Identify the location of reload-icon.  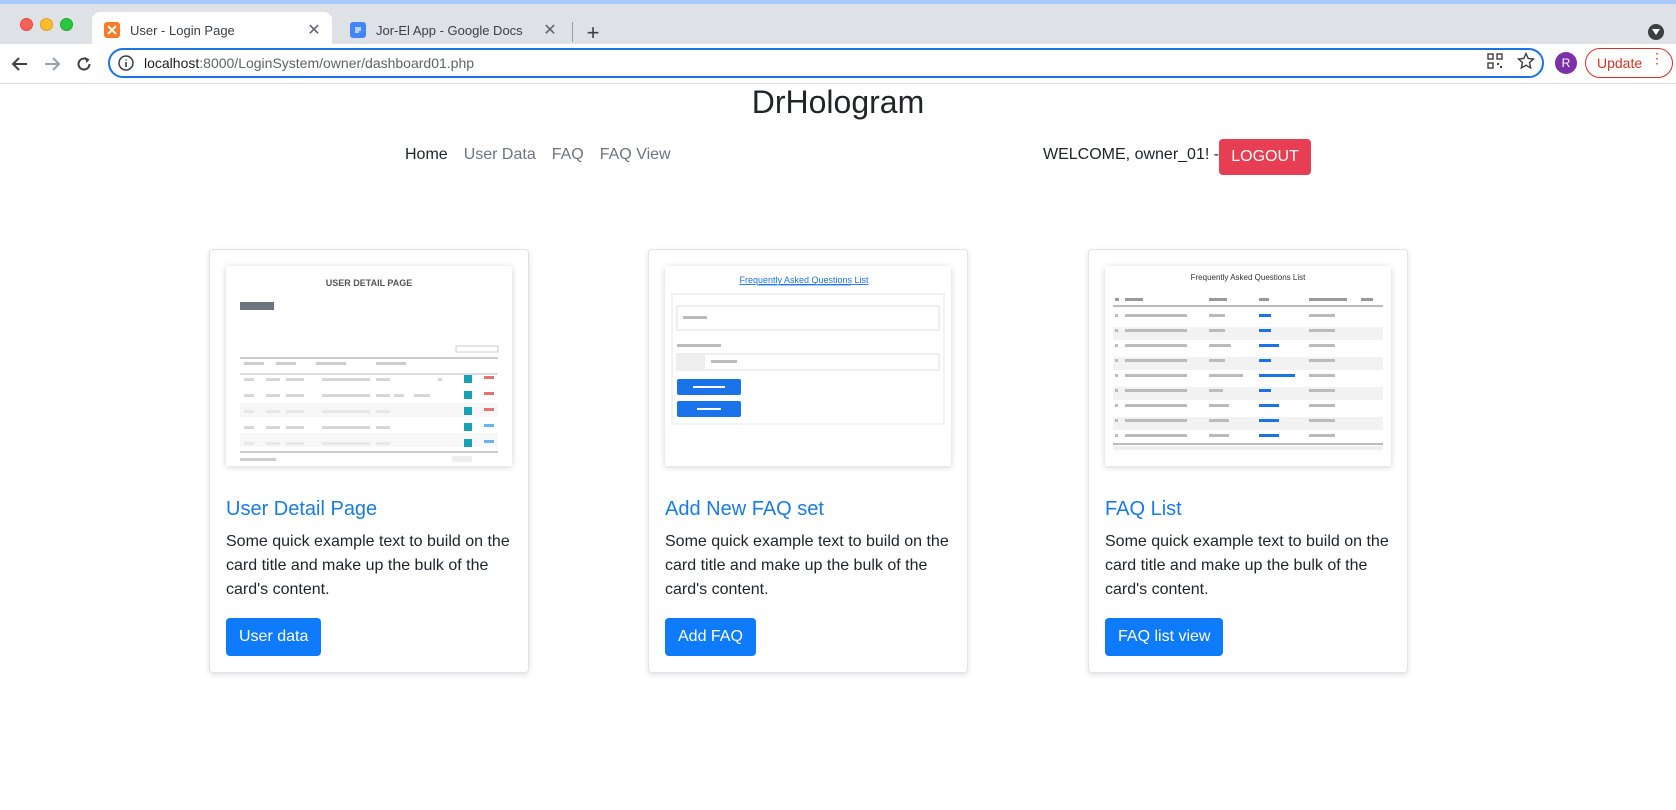
(84, 64).